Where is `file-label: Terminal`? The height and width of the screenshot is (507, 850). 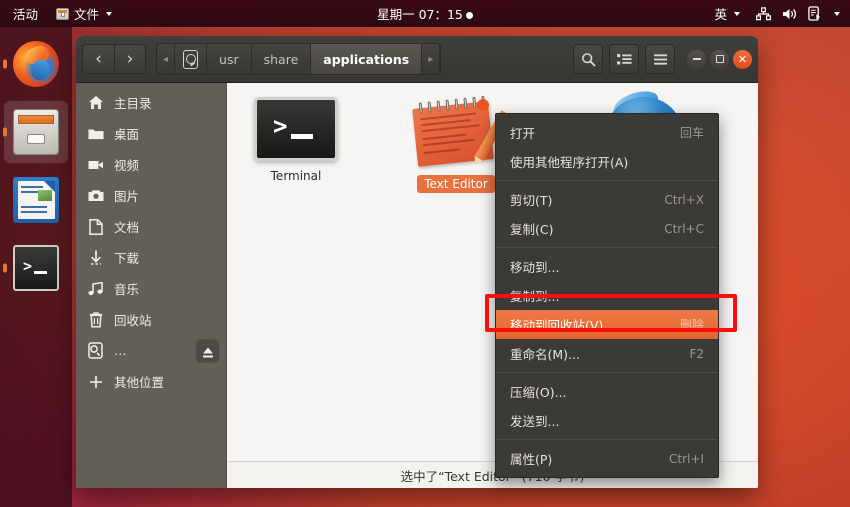 file-label: Terminal is located at coordinates (296, 176).